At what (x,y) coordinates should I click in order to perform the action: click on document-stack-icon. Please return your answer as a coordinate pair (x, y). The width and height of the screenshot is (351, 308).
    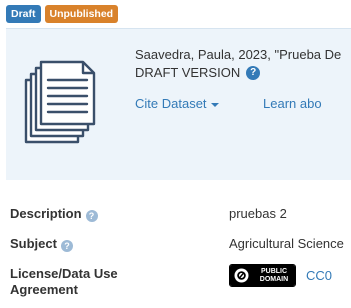
    Looking at the image, I should click on (60, 102).